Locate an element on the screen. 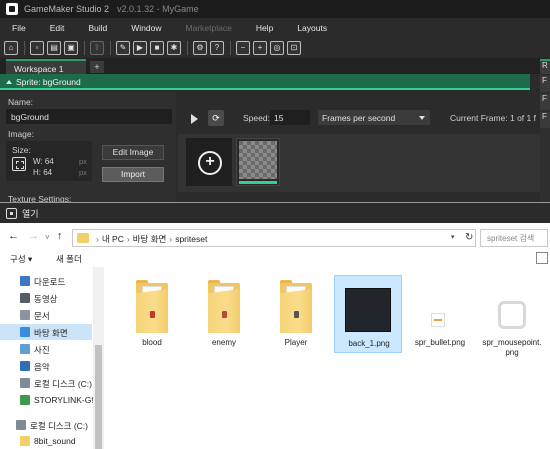  file-name: spr_mousepoint. png is located at coordinates (512, 347).